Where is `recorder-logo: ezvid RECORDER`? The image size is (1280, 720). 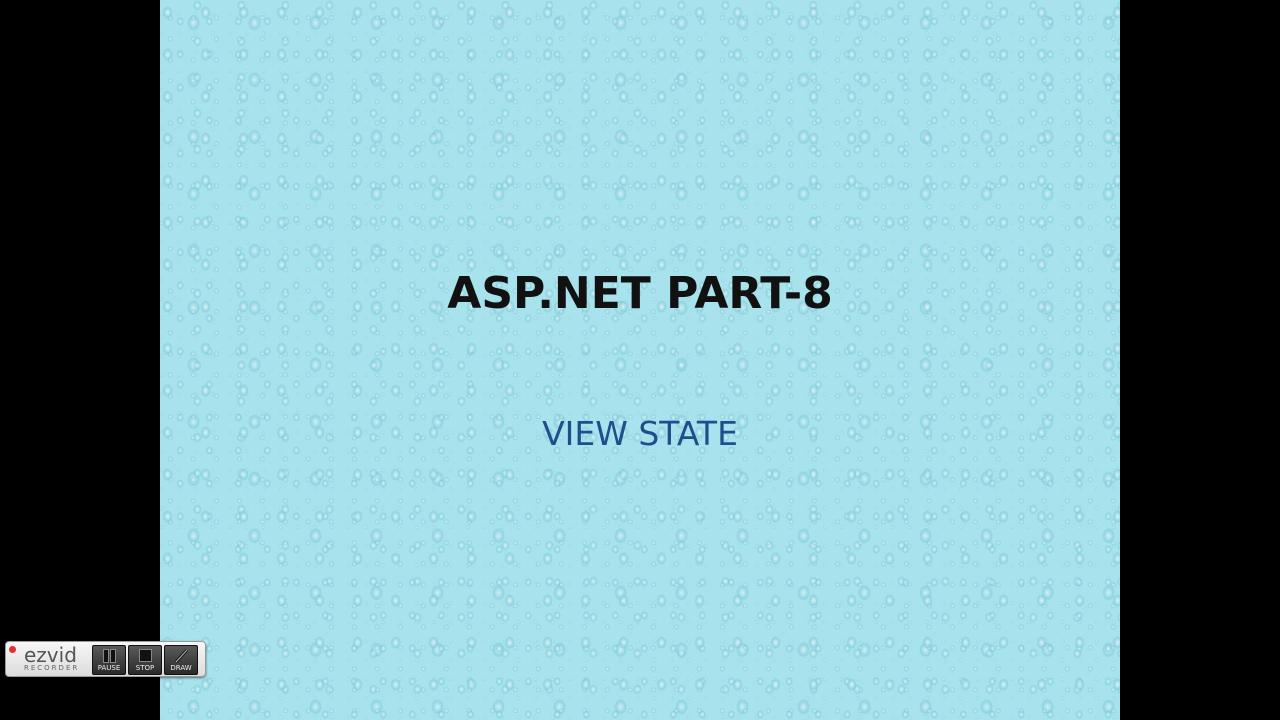
recorder-logo: ezvid RECORDER is located at coordinates (58, 659).